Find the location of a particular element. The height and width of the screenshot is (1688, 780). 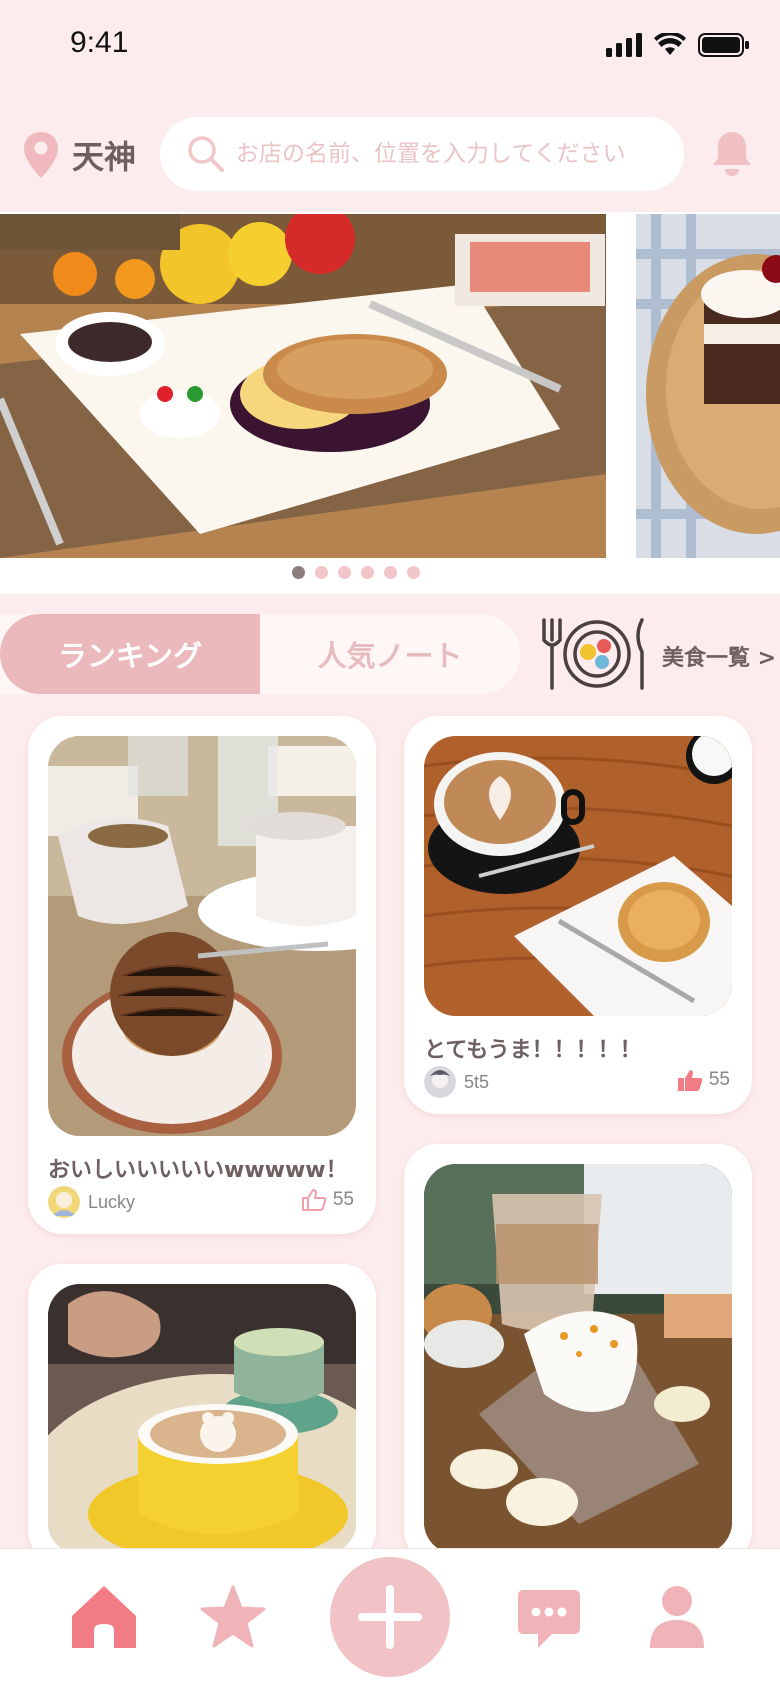

tab-popular-notes: 人気ノート is located at coordinates (390, 654).